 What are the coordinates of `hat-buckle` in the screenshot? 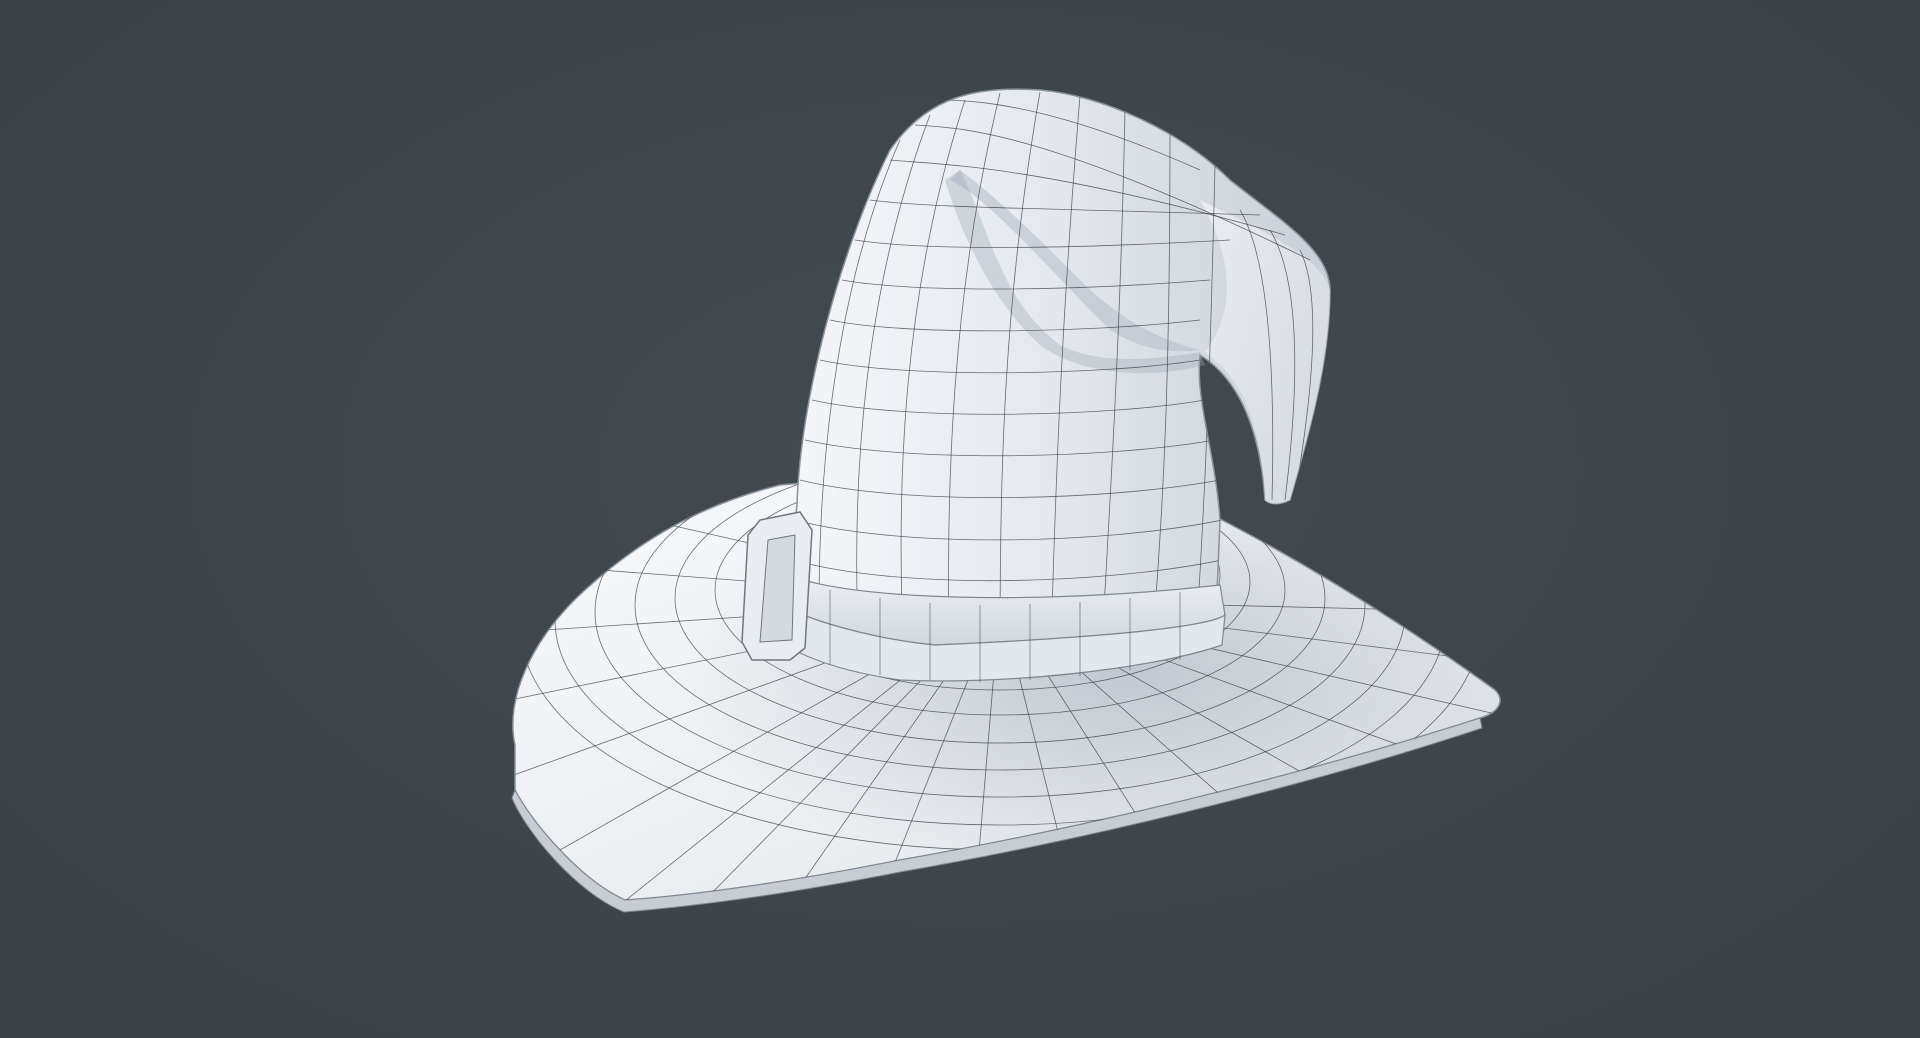 It's located at (777, 586).